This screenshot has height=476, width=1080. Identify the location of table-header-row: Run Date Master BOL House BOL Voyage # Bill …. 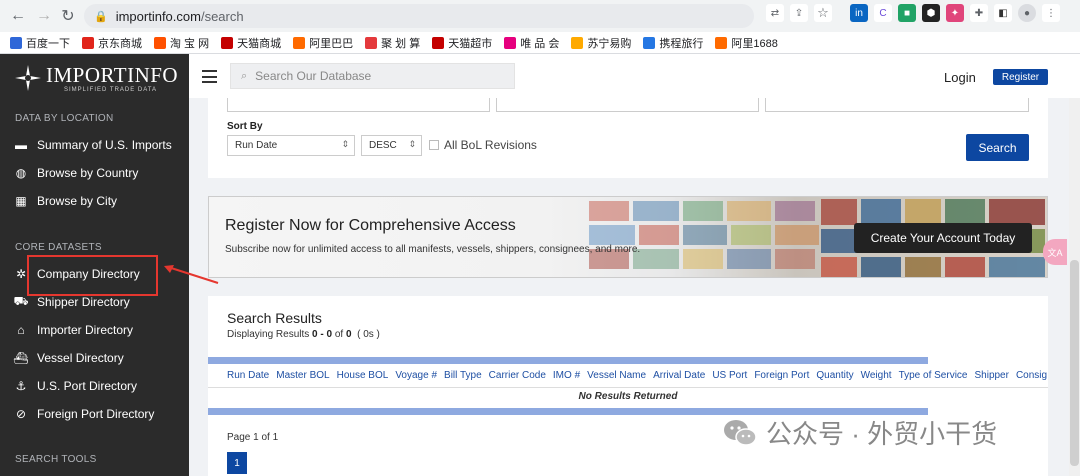
(637, 377).